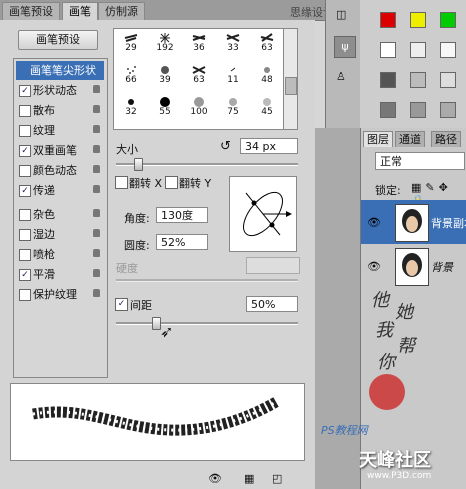 Image resolution: width=466 pixels, height=489 pixels. I want to click on layer-row: 👁 背景, so click(413, 266).